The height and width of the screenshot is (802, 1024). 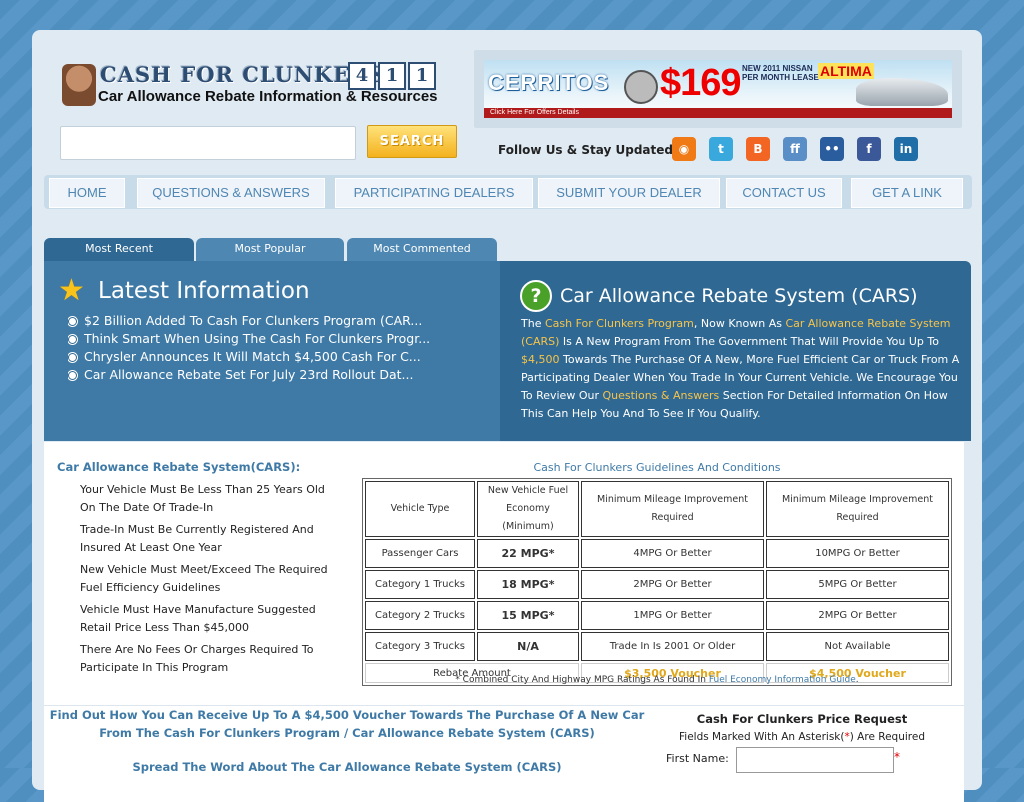 What do you see at coordinates (243, 74) in the screenshot?
I see `logo-title: CASH FOR CLUNKERS` at bounding box center [243, 74].